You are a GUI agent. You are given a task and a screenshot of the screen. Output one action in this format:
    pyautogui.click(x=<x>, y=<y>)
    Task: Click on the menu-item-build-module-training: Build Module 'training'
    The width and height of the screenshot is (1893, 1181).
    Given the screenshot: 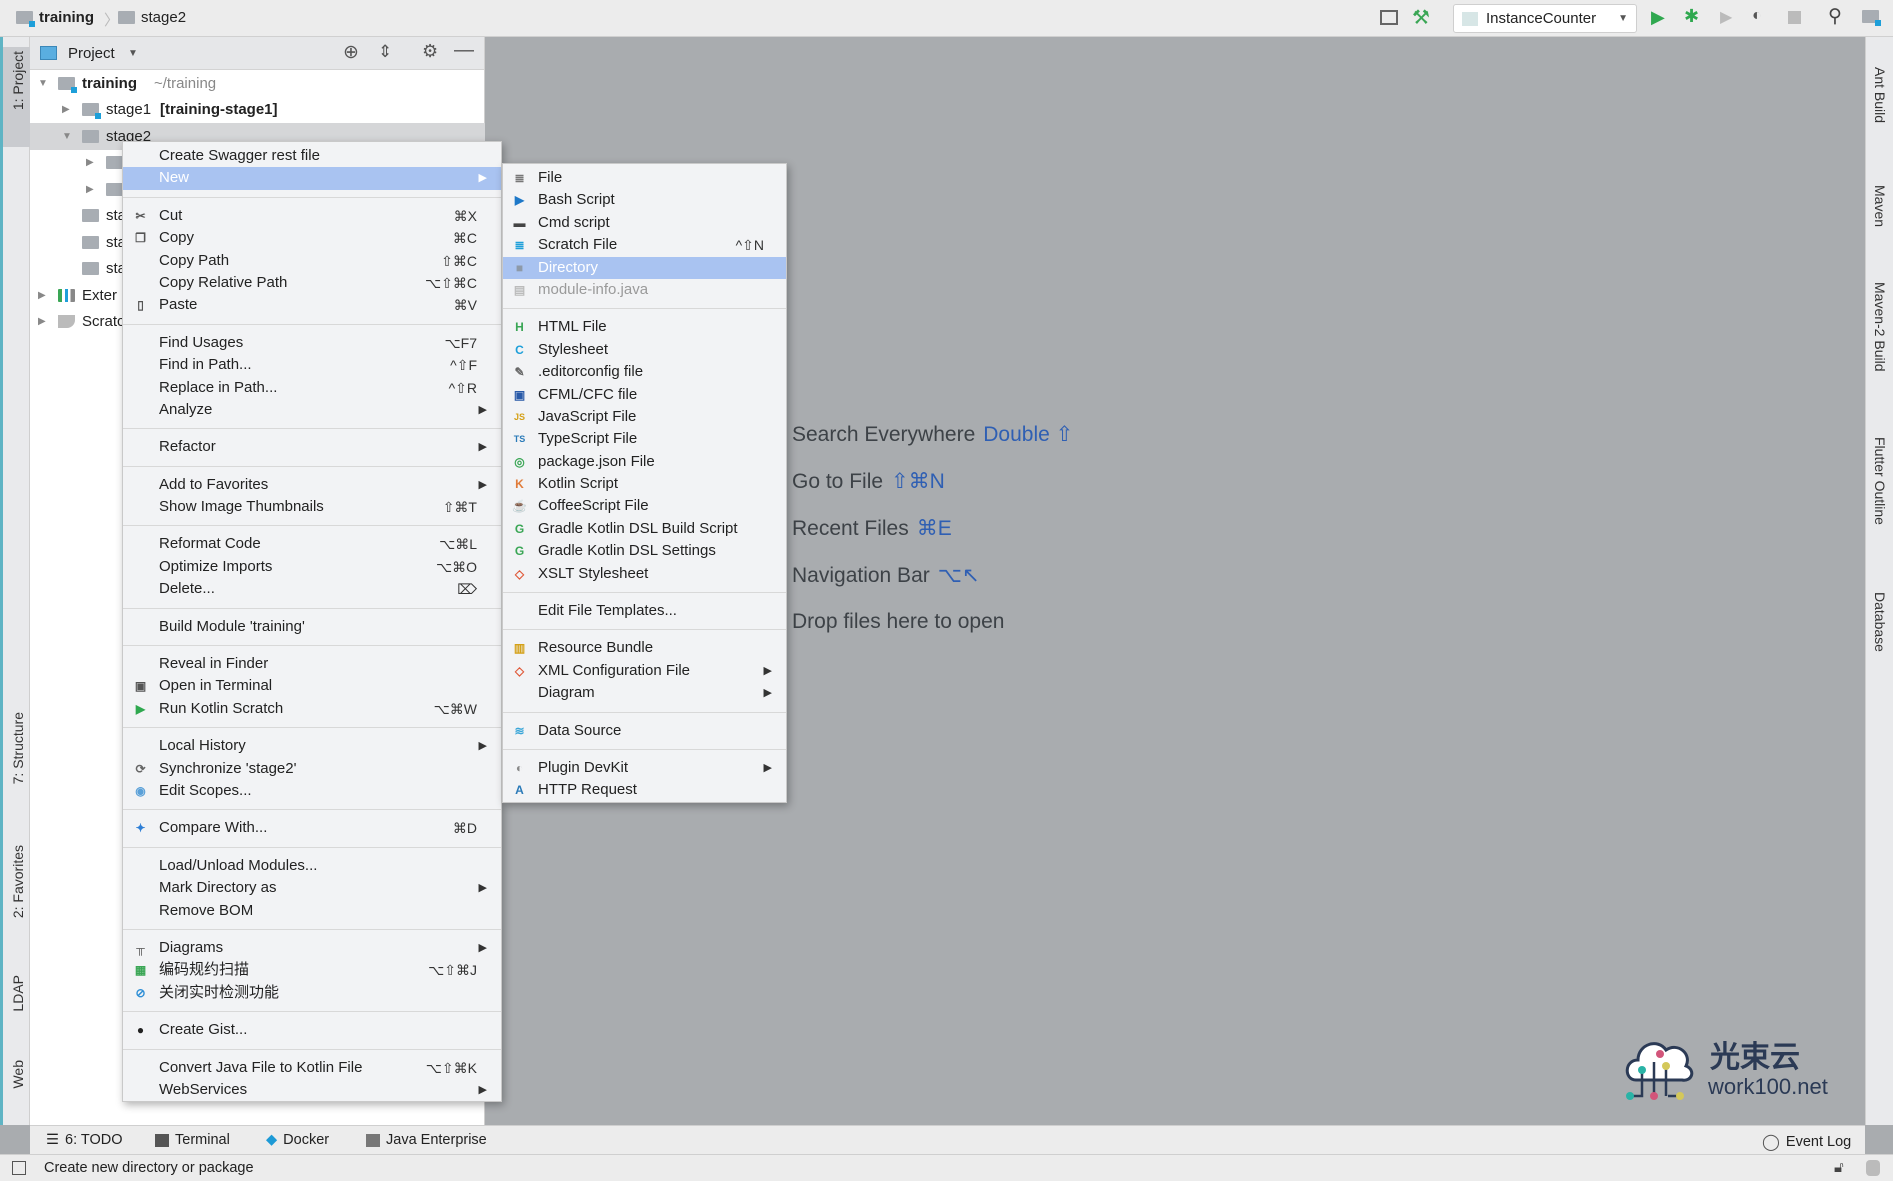 What is the action you would take?
    pyautogui.click(x=312, y=627)
    